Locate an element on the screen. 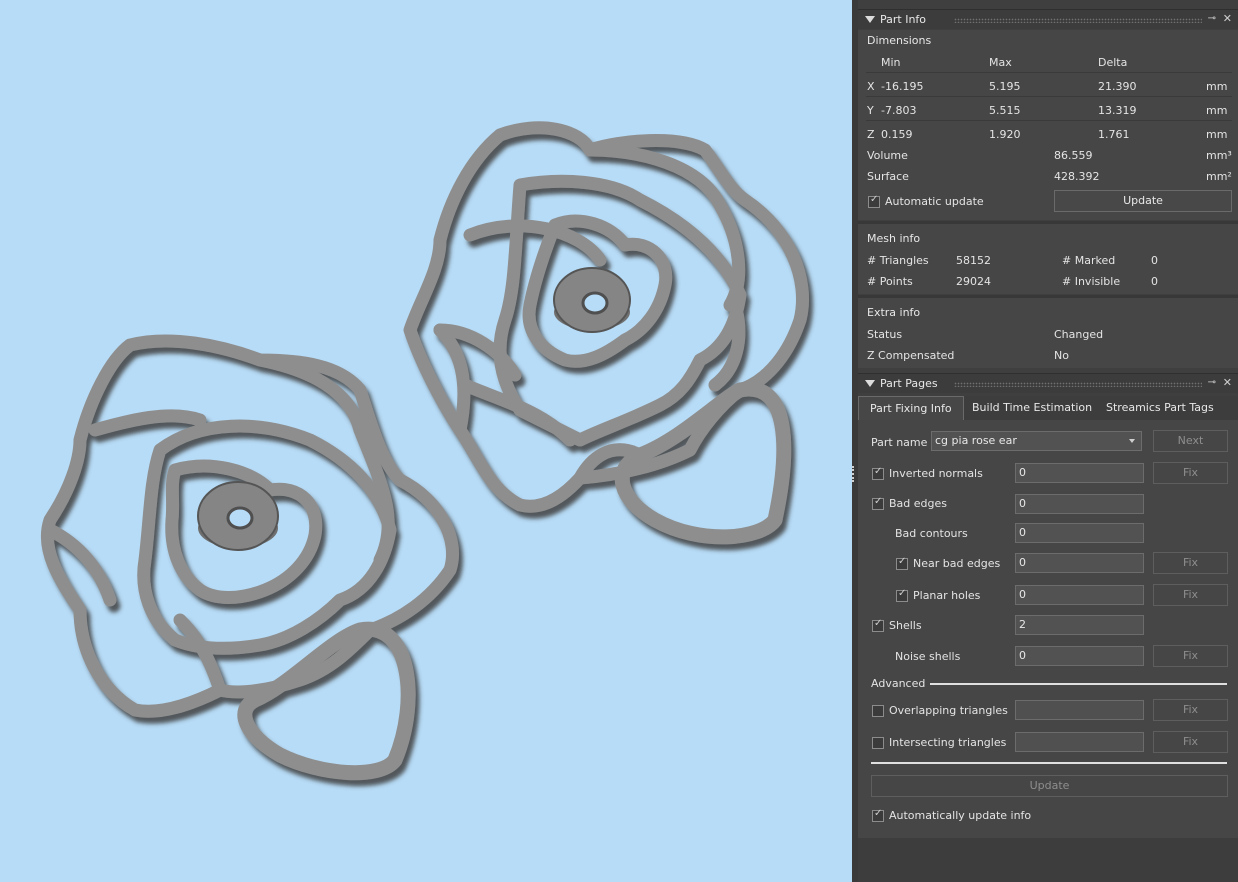 This screenshot has height=882, width=1238. extra-info-title: Extra info is located at coordinates (894, 312).